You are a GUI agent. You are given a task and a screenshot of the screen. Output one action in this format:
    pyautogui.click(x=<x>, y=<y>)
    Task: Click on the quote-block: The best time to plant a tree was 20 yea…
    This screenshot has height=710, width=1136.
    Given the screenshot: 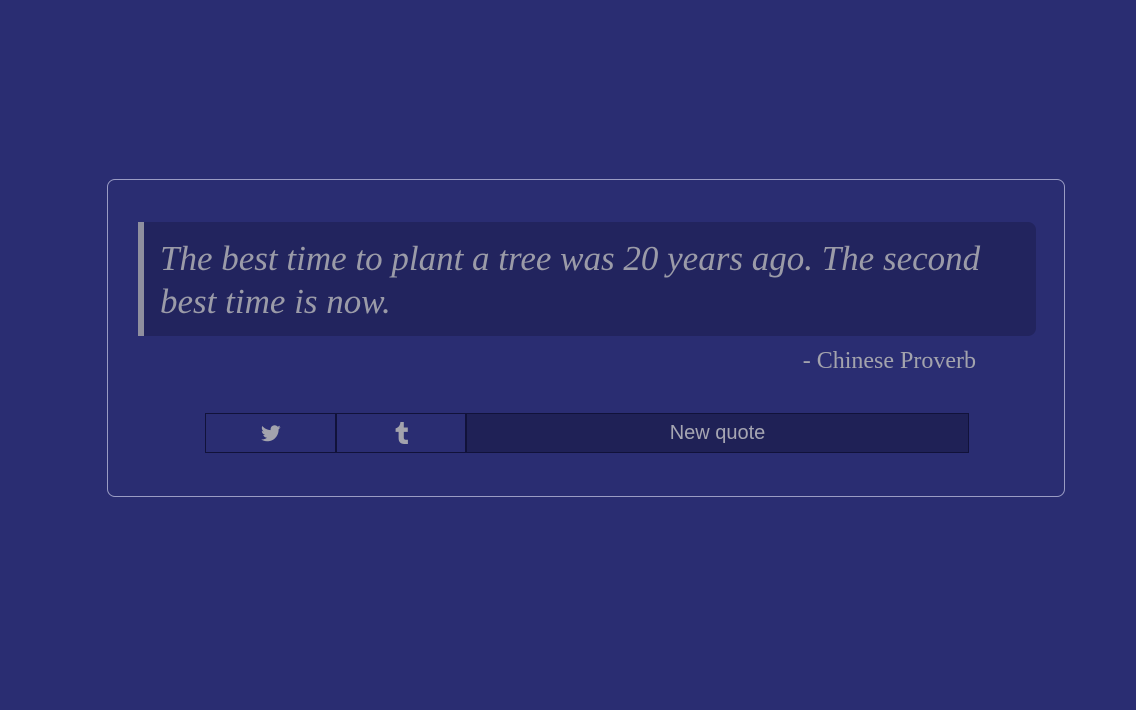 What is the action you would take?
    pyautogui.click(x=587, y=279)
    